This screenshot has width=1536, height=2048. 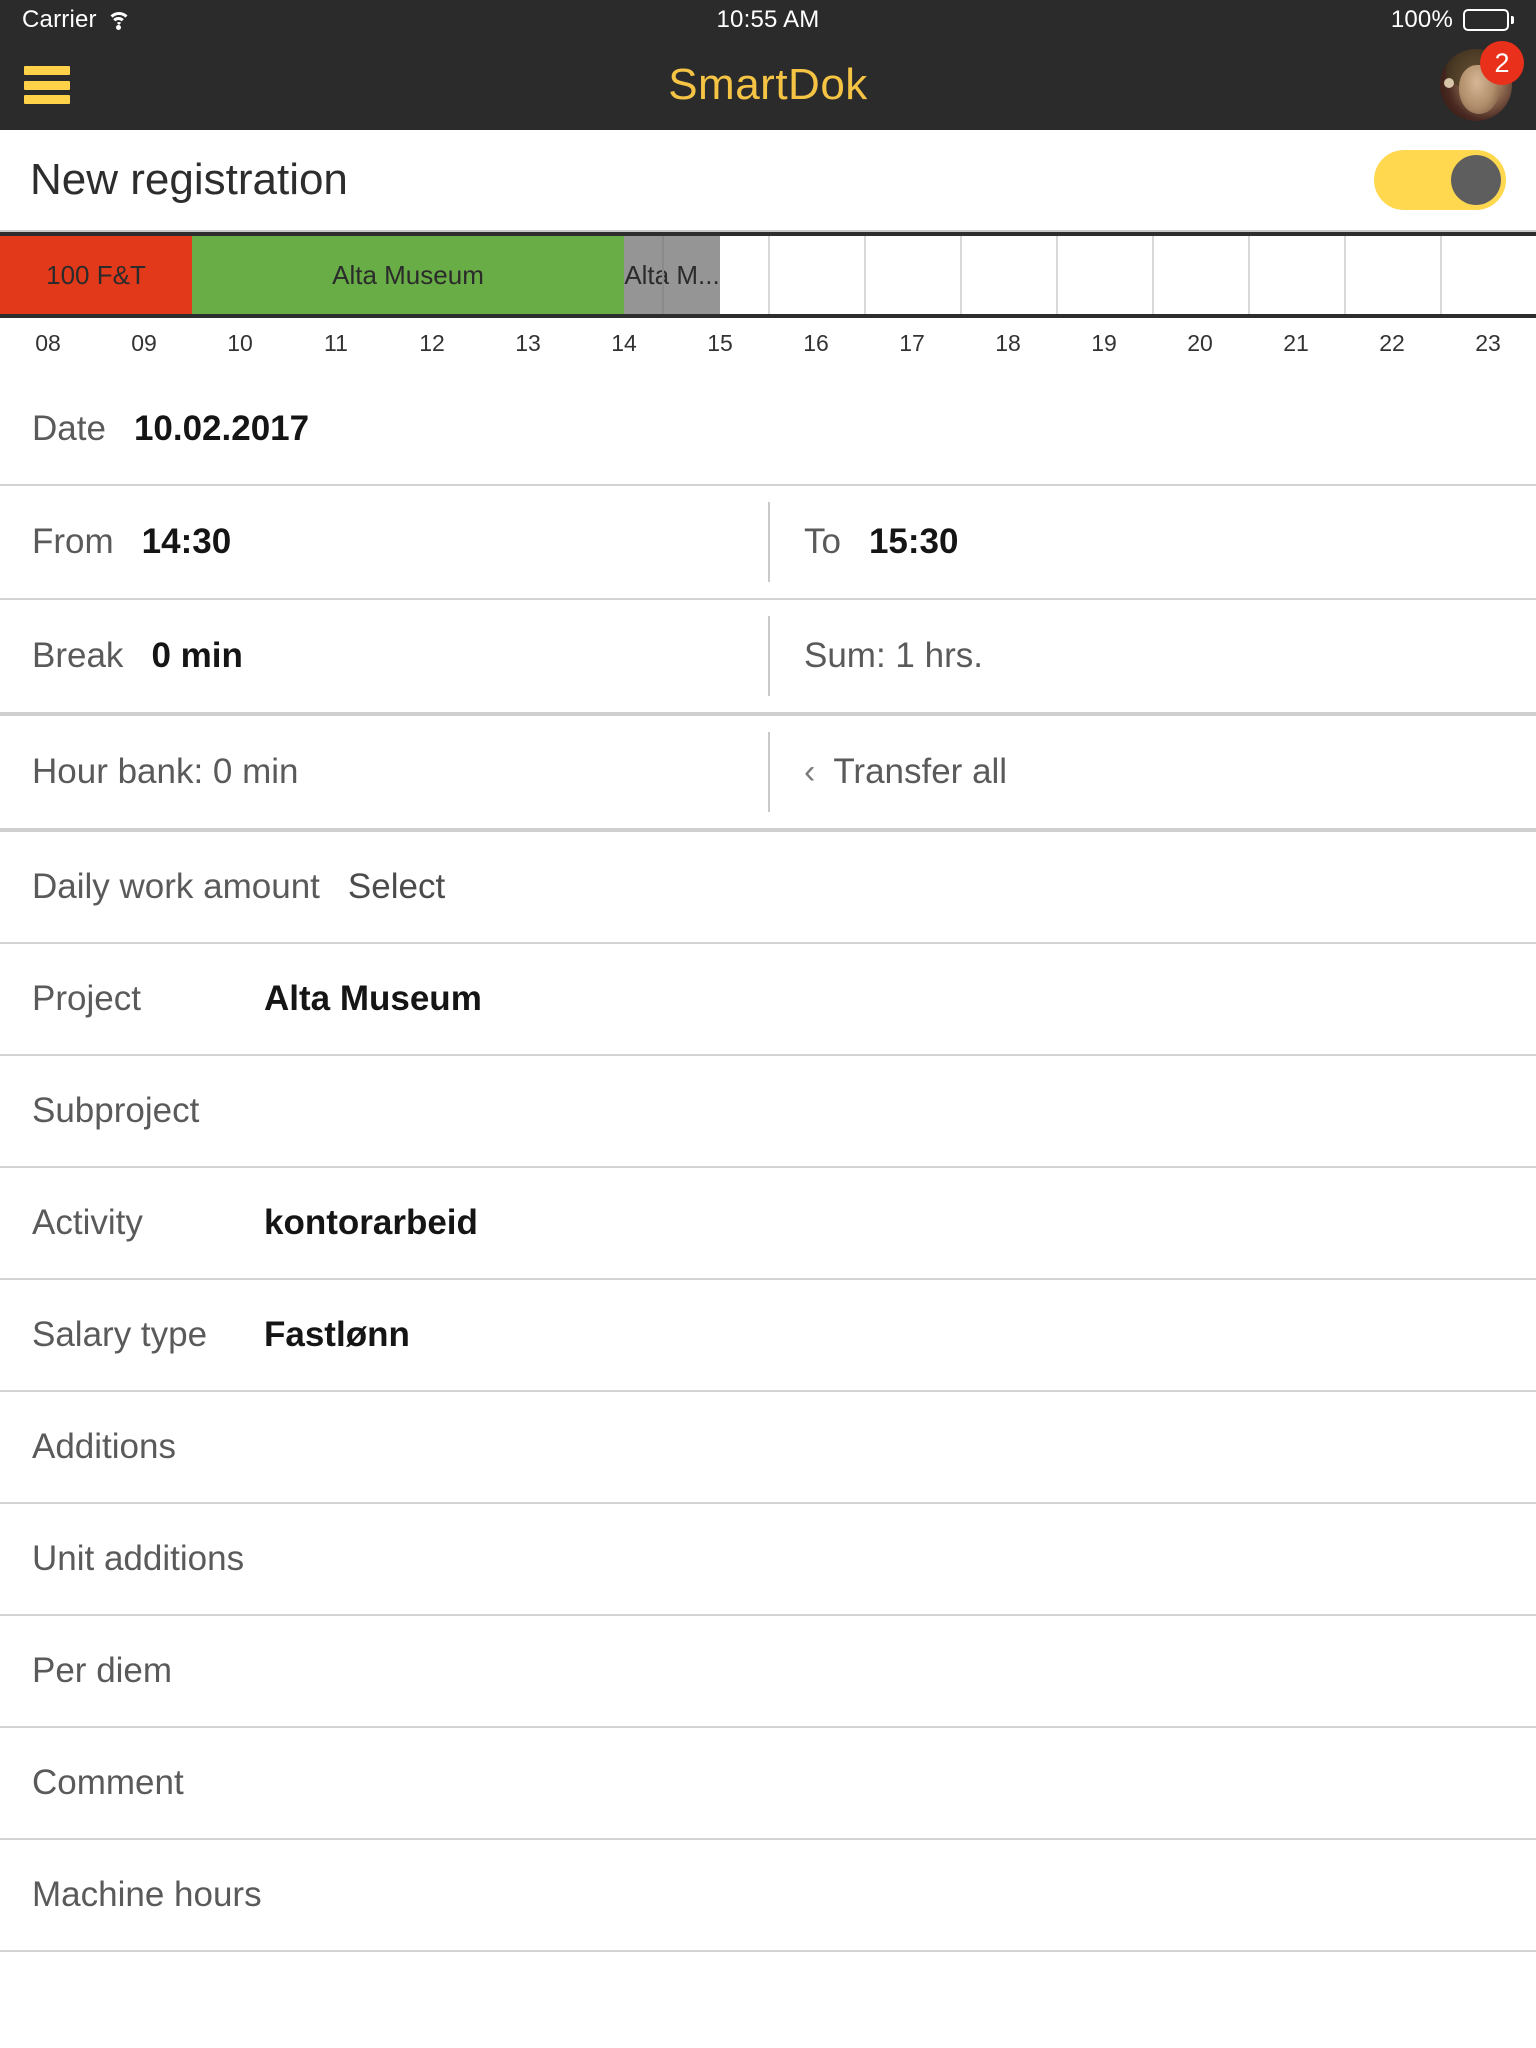 I want to click on battery-percent-label: 100%, so click(x=1421, y=19).